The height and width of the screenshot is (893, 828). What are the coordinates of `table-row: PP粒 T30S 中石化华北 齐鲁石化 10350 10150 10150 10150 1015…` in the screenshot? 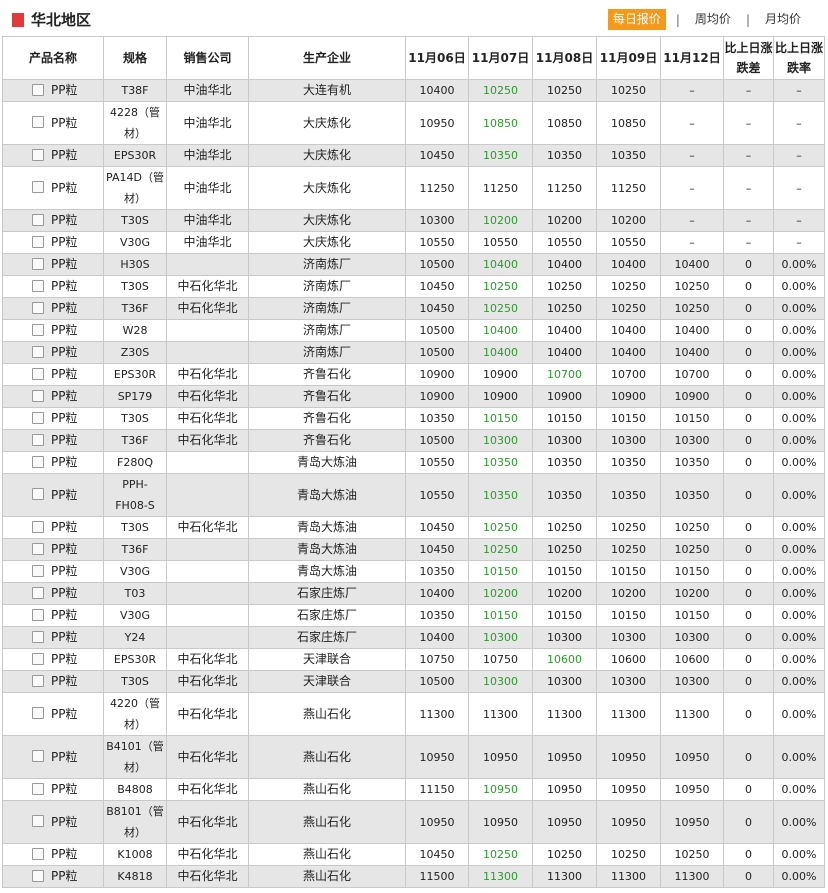 It's located at (413, 418).